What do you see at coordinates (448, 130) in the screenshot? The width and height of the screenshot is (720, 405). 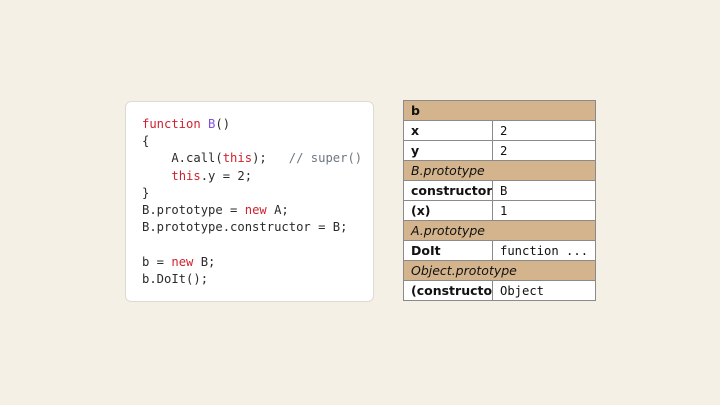 I see `property-name: x` at bounding box center [448, 130].